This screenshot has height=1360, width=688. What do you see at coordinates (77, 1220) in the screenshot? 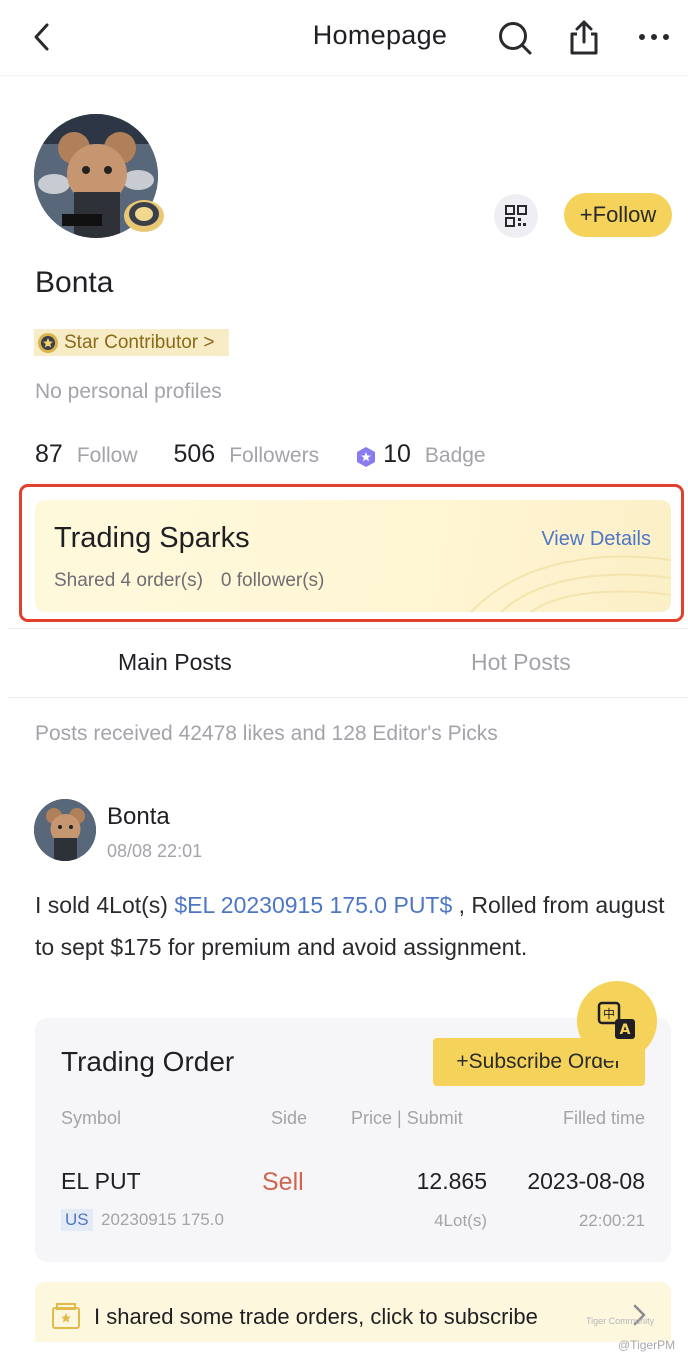
I see `market-tag: US` at bounding box center [77, 1220].